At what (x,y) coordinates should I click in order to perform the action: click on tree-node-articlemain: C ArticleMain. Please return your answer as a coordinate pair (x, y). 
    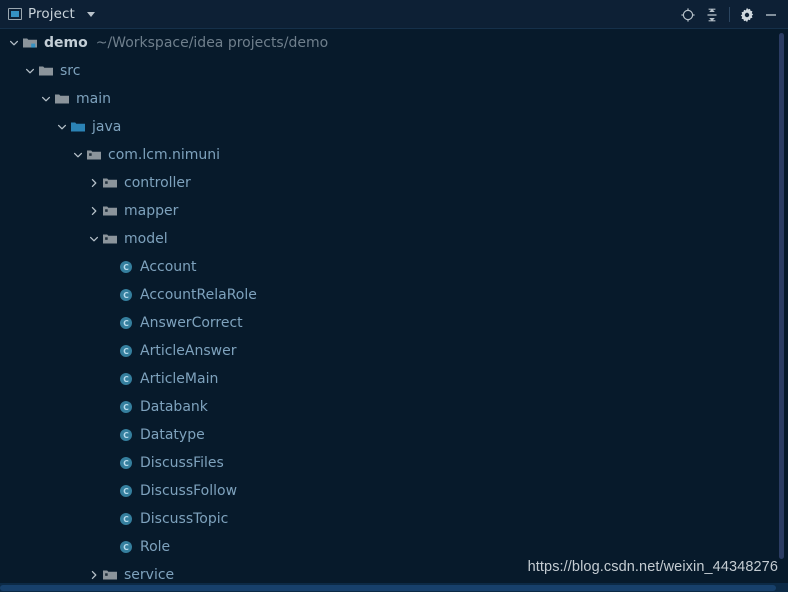
    Looking at the image, I should click on (394, 379).